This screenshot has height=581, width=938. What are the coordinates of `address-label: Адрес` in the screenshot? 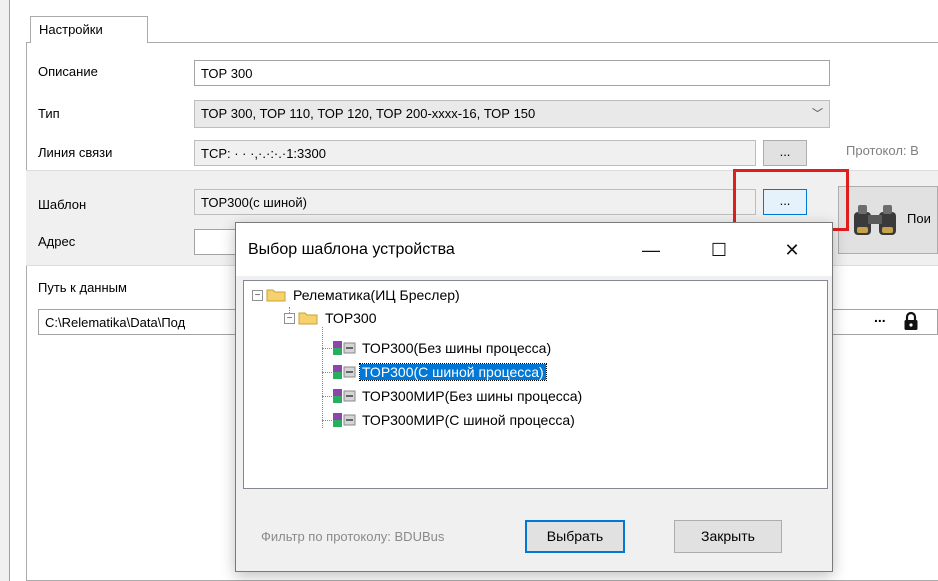 It's located at (57, 241).